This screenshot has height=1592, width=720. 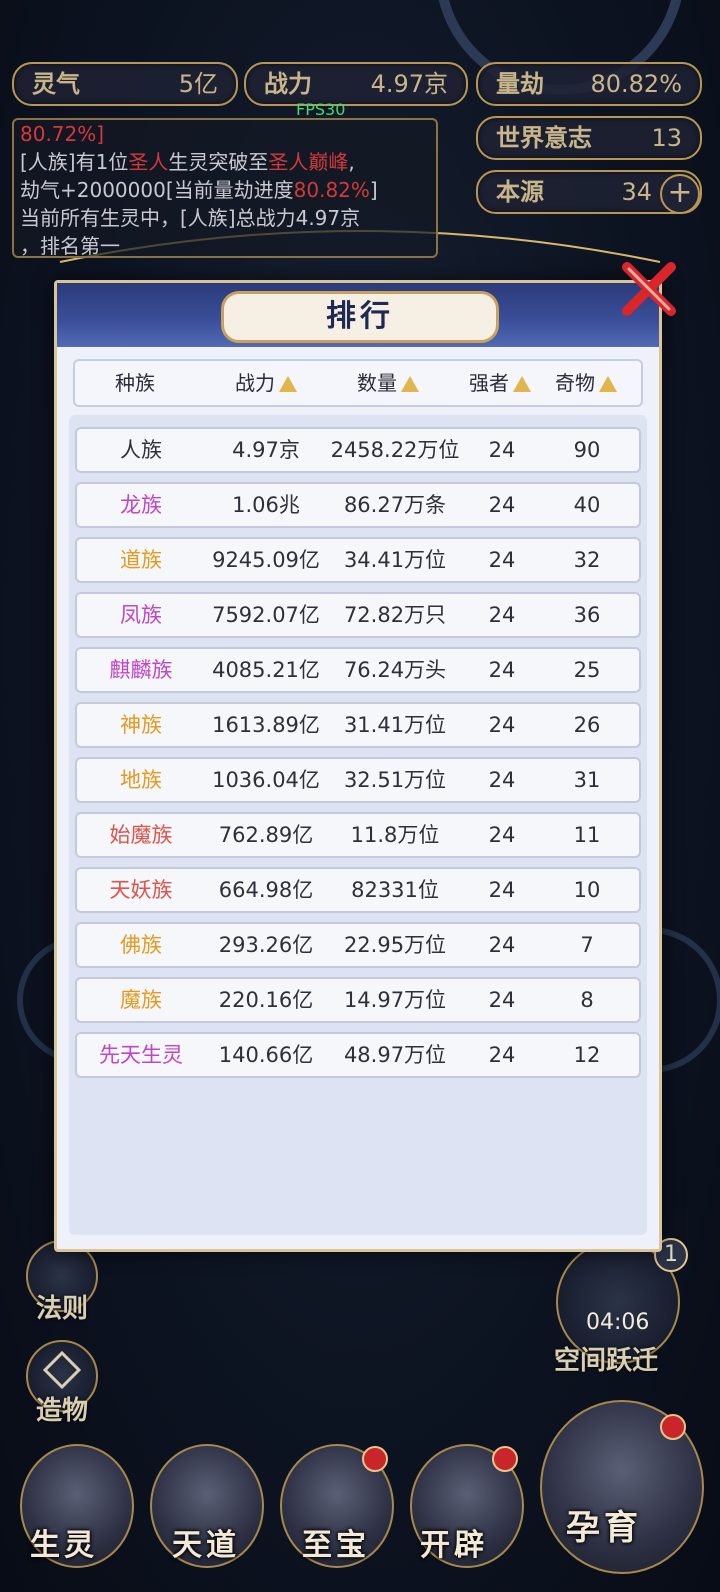 I want to click on table-row: 人族 4.97京 2458.22万位 24 90, so click(x=358, y=450).